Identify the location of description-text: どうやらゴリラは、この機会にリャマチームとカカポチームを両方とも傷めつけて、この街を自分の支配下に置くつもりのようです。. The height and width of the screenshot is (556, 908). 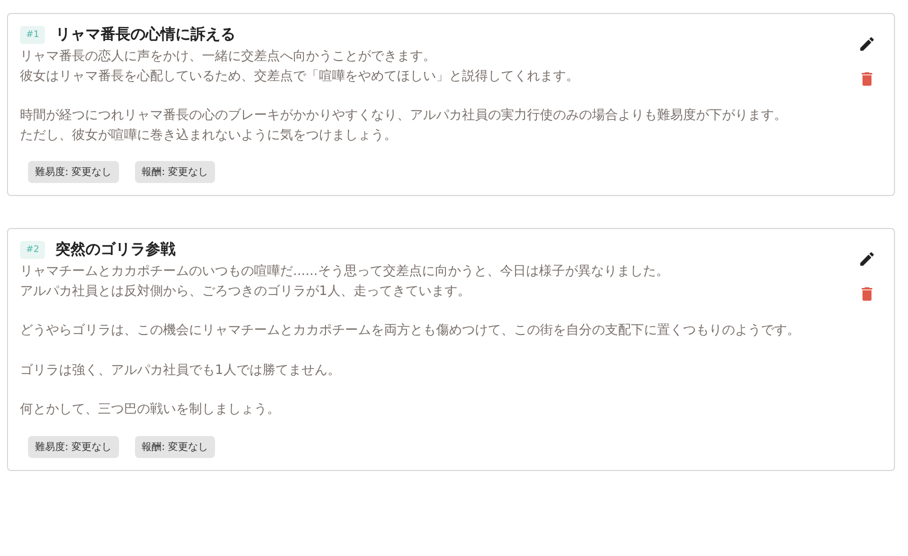
(410, 331).